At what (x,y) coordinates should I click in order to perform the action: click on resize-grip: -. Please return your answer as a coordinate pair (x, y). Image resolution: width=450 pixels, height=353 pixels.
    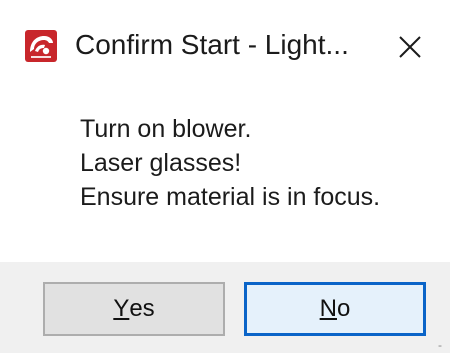
    Looking at the image, I should click on (440, 345).